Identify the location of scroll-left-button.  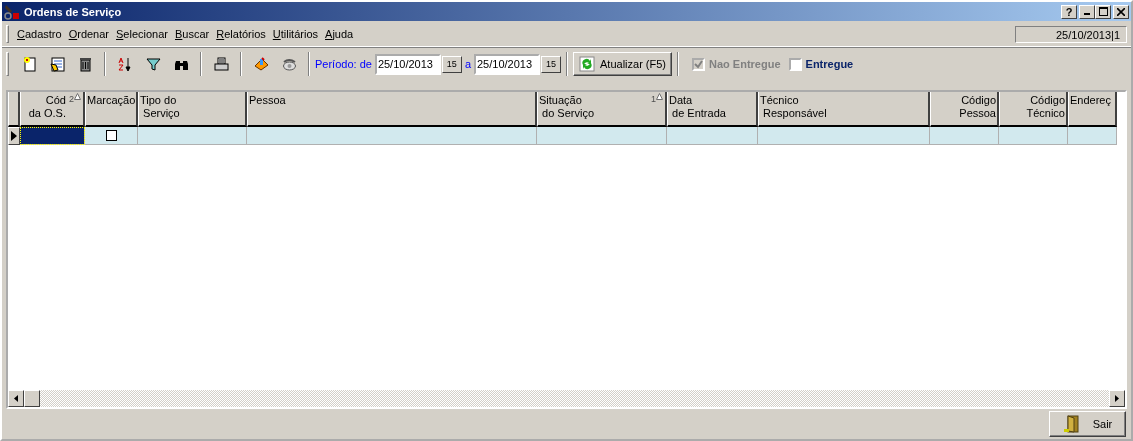
(16, 398).